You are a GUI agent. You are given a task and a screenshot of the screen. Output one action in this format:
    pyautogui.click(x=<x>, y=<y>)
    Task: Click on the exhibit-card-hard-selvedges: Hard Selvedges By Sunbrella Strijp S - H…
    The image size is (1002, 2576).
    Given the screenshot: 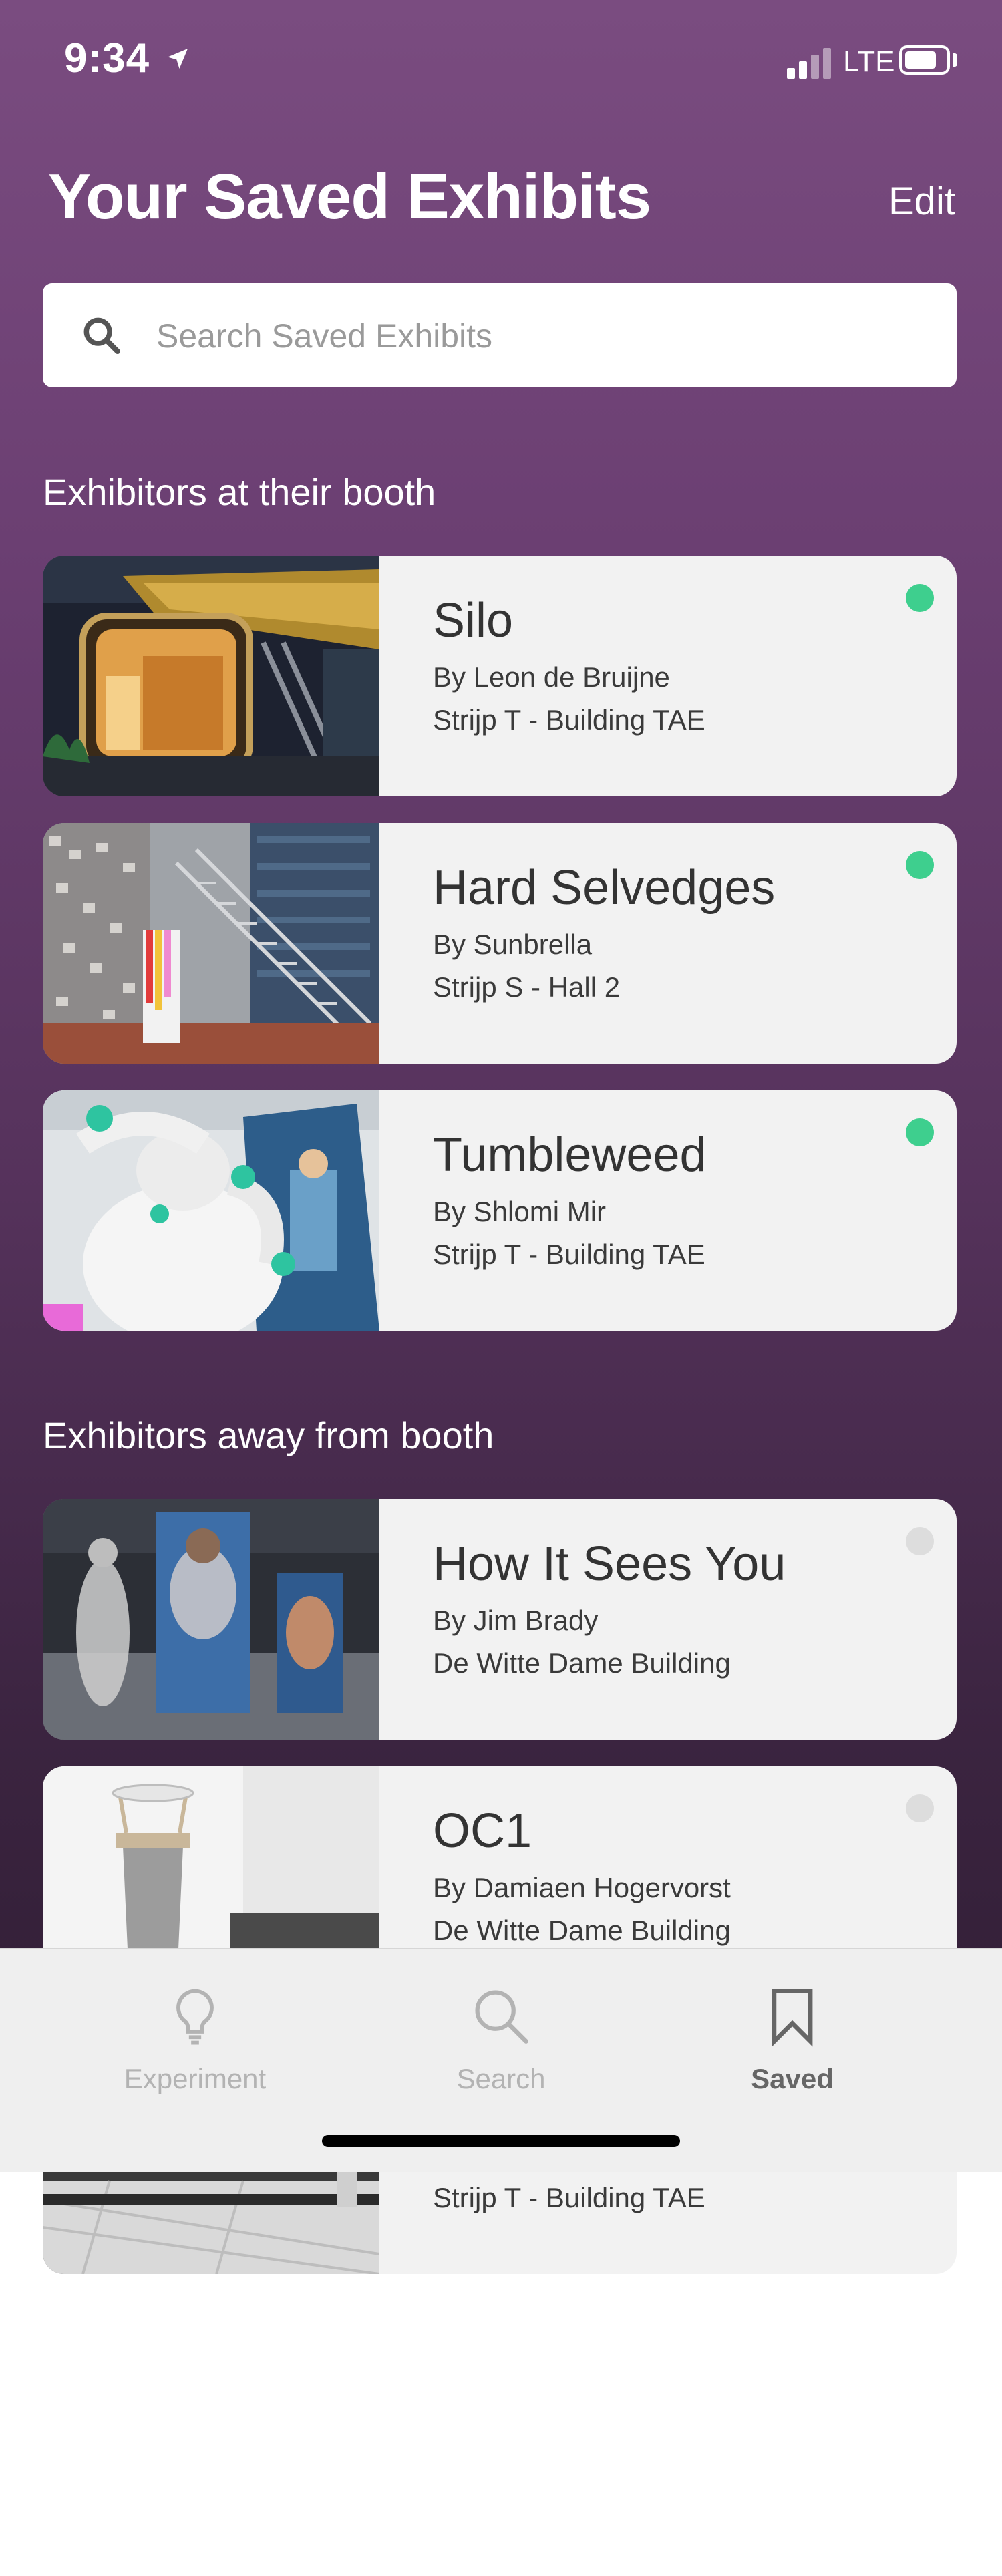 What is the action you would take?
    pyautogui.click(x=500, y=943)
    